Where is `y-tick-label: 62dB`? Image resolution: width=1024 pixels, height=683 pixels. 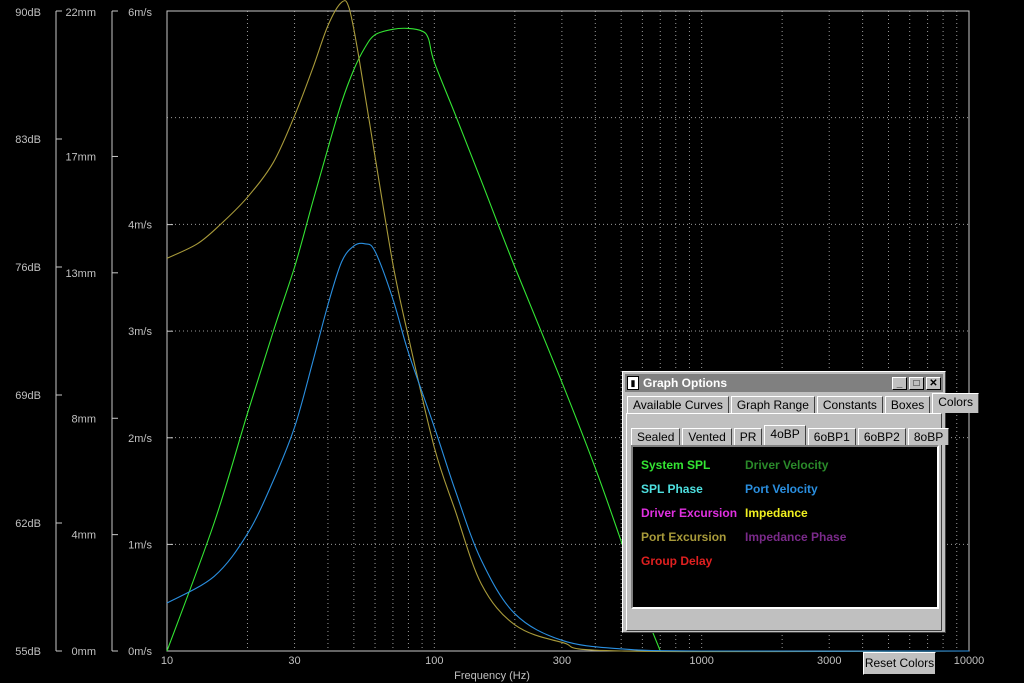
y-tick-label: 62dB is located at coordinates (28, 524).